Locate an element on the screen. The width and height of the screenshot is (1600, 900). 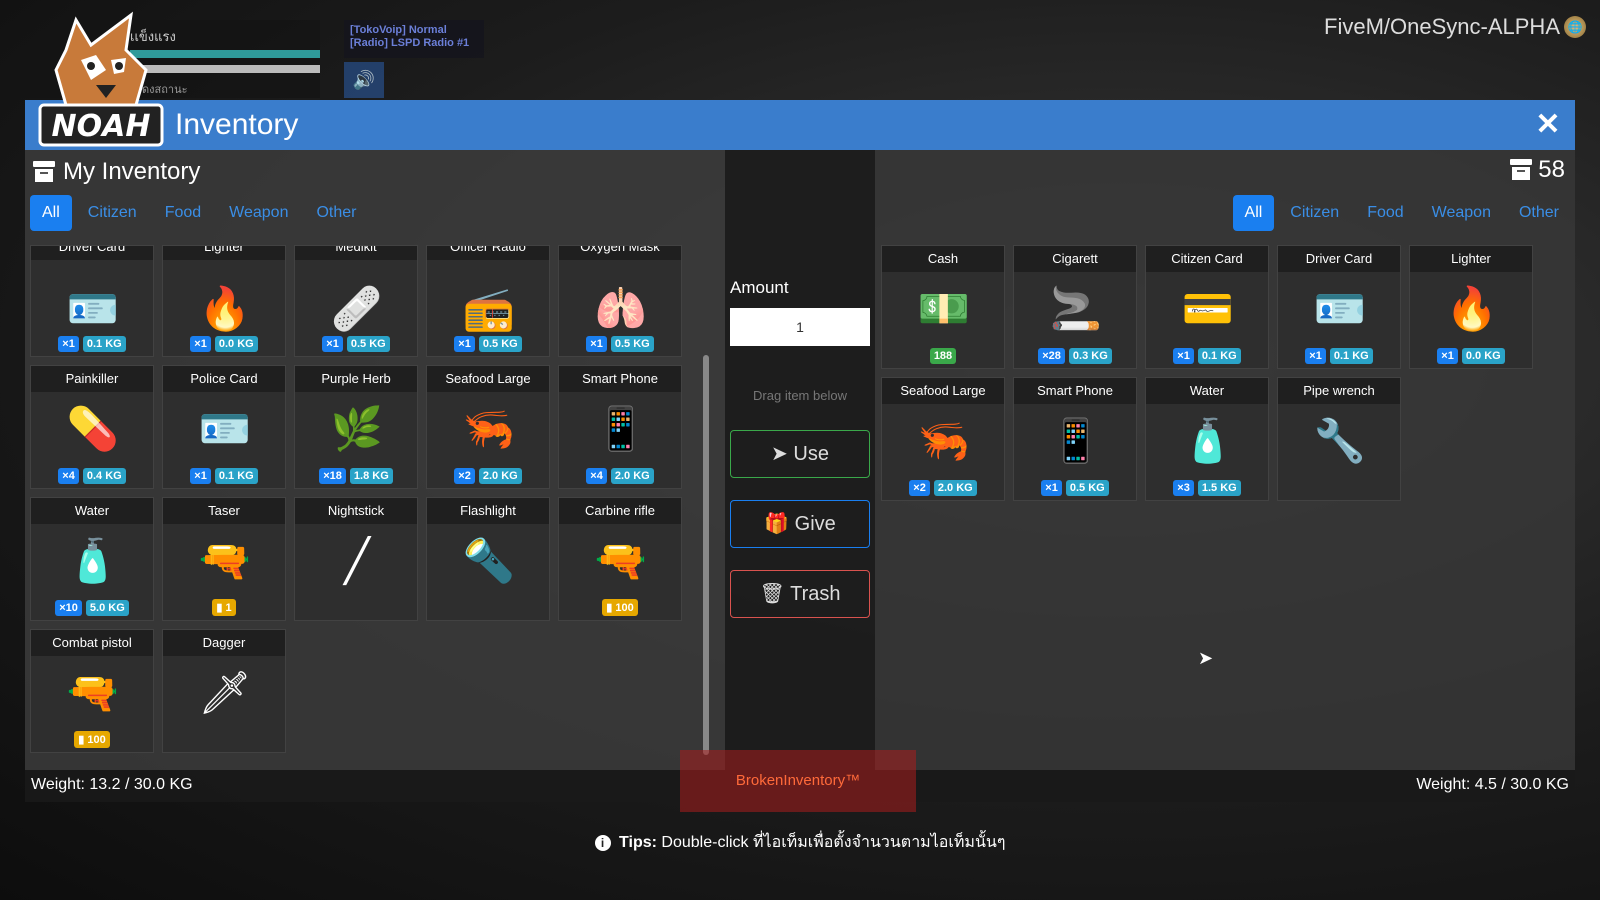
item-slot: Police Card 🪪 ×1 0.1 KG is located at coordinates (224, 427).